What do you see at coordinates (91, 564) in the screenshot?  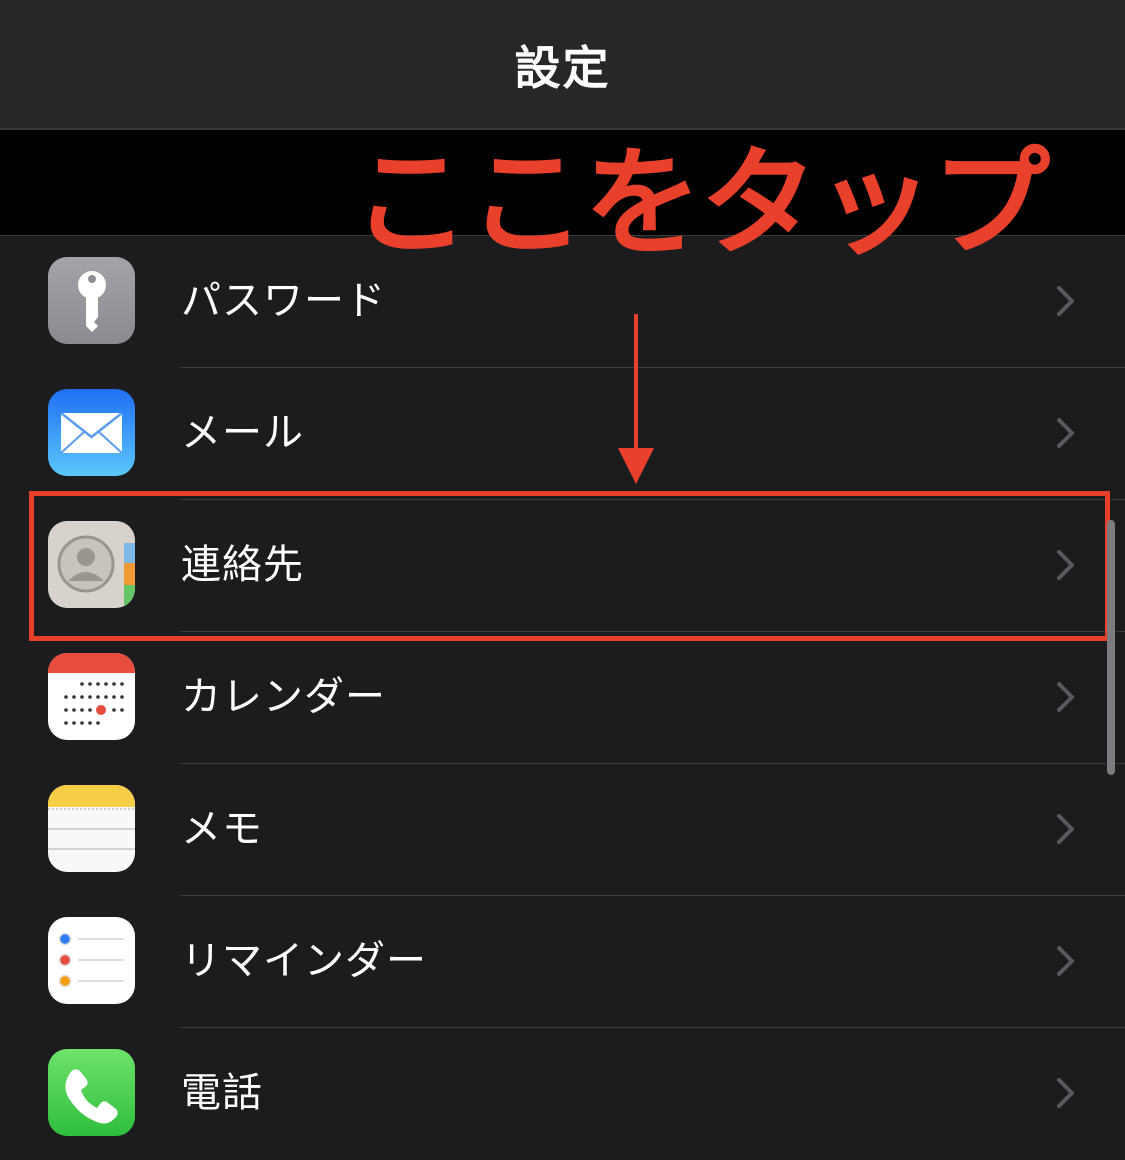 I see `contacts-icon` at bounding box center [91, 564].